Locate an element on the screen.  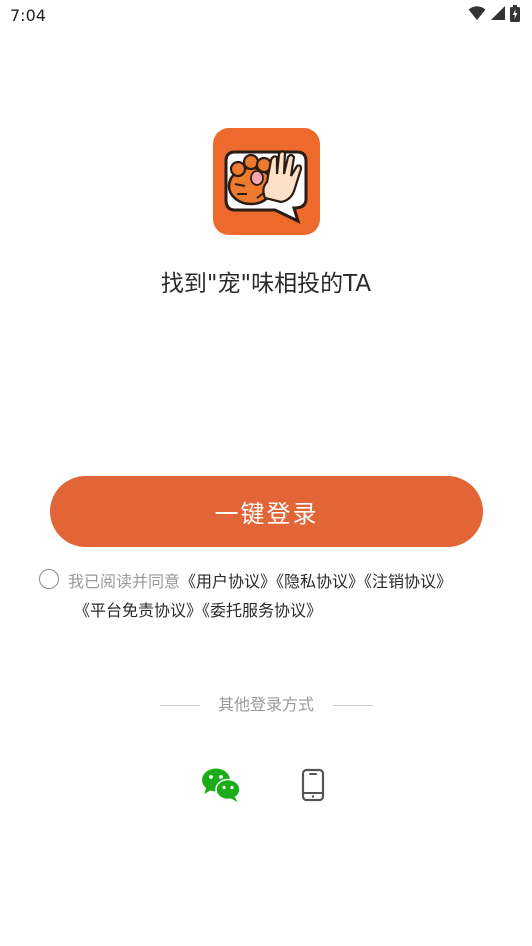
cancellation-agreement-link: 《注销协议》 is located at coordinates (408, 581).